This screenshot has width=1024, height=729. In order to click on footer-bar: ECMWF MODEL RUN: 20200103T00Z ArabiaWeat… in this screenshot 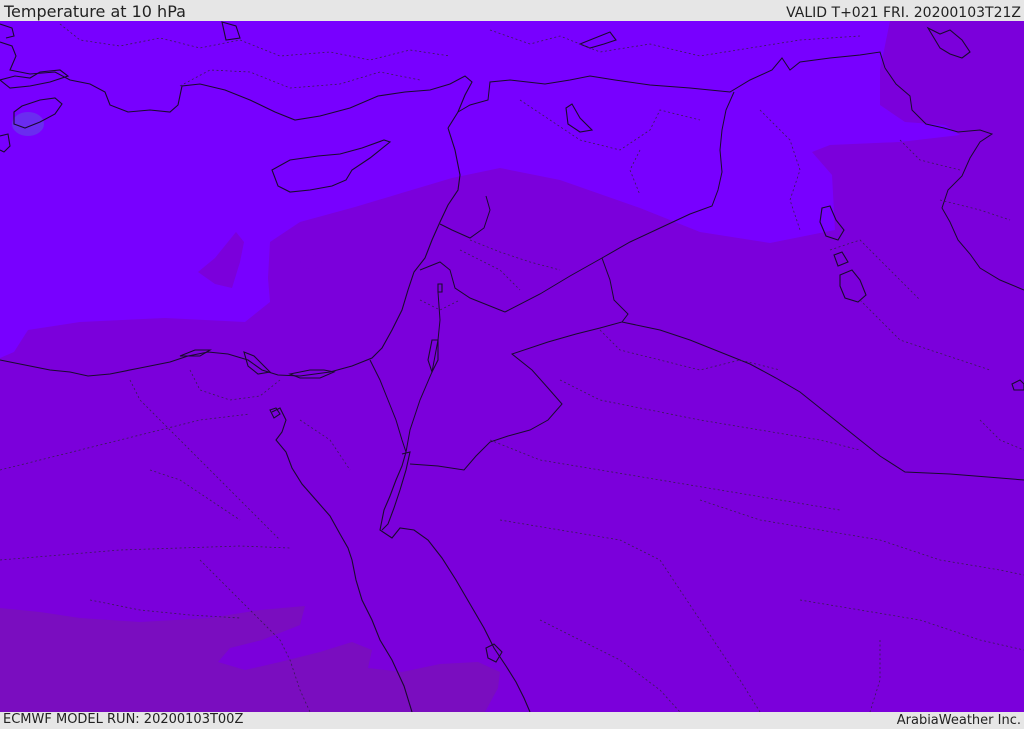, I will do `click(512, 720)`.